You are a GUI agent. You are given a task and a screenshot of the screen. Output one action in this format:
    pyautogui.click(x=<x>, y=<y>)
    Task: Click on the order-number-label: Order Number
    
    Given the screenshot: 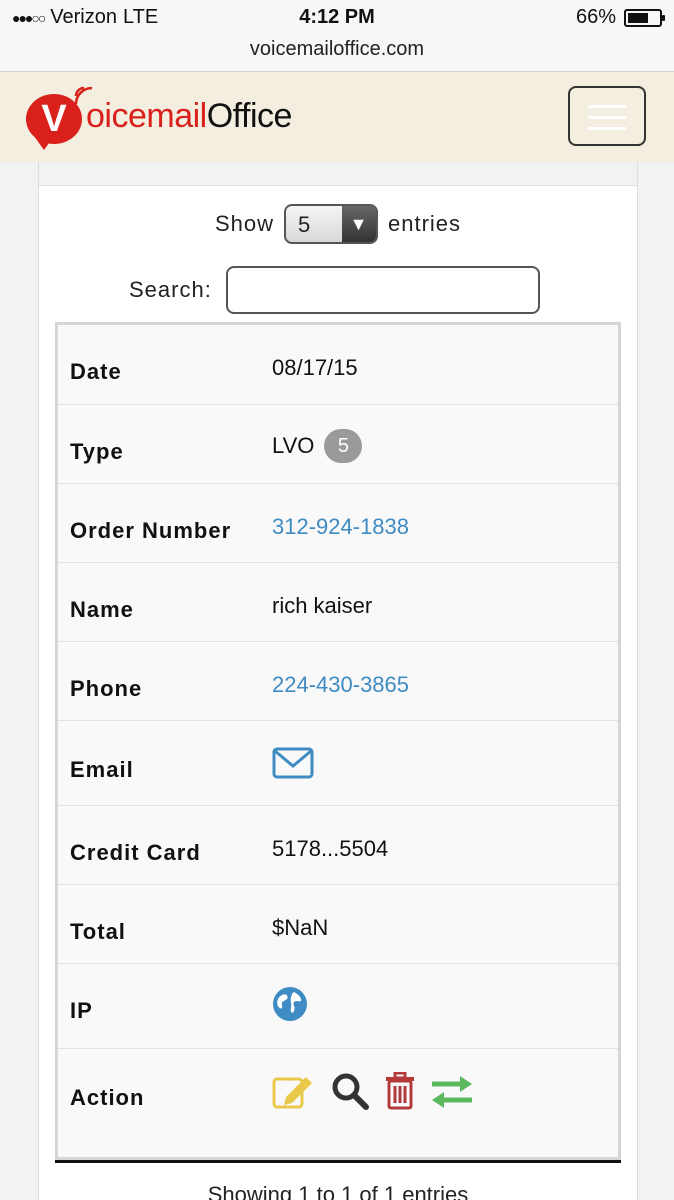 What is the action you would take?
    pyautogui.click(x=151, y=530)
    